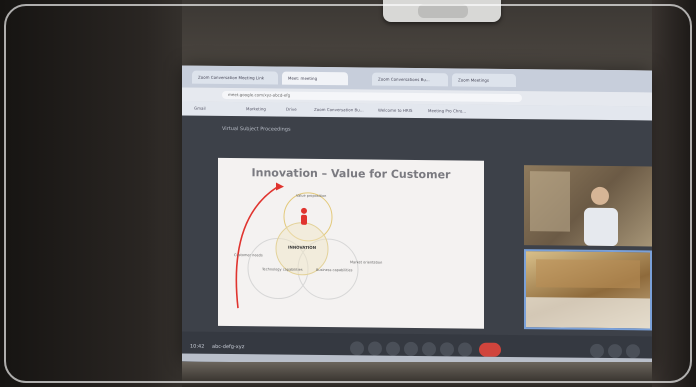 Image resolution: width=696 pixels, height=387 pixels. I want to click on person-icon-head, so click(304, 210).